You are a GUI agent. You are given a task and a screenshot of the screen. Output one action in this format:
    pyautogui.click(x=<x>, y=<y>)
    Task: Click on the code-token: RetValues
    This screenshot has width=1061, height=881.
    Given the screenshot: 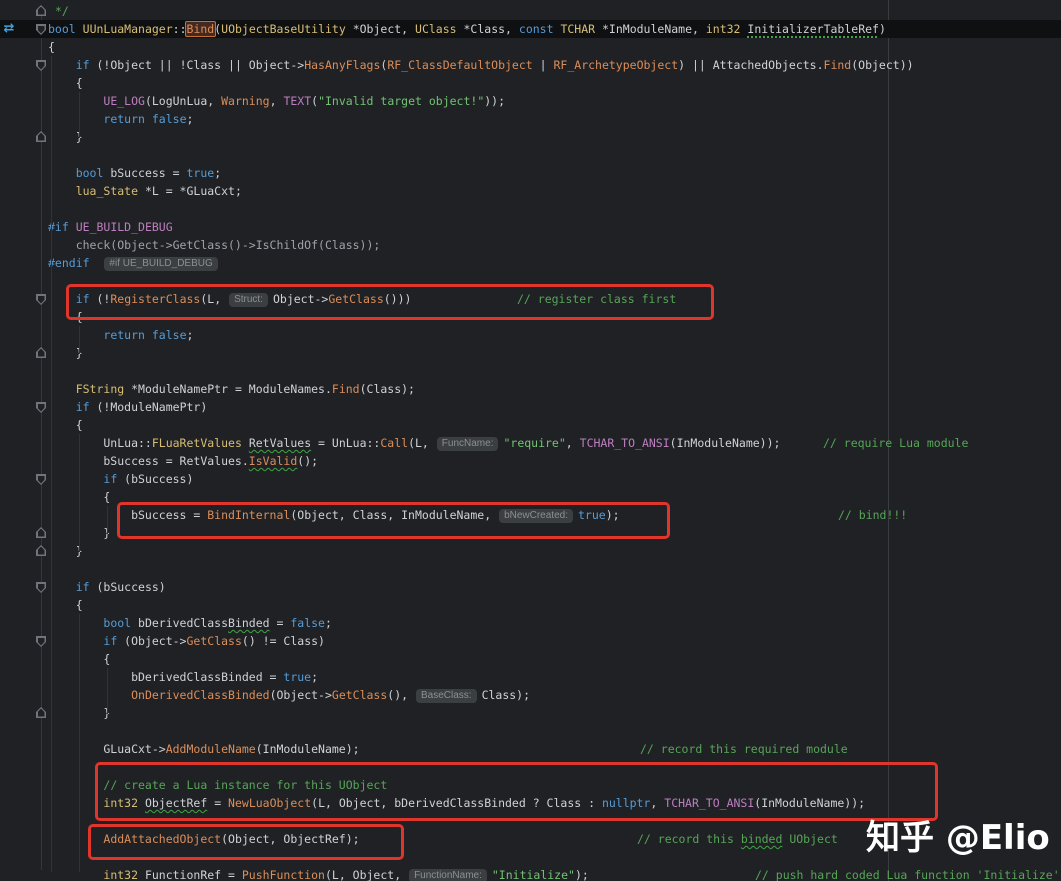 What is the action you would take?
    pyautogui.click(x=280, y=443)
    